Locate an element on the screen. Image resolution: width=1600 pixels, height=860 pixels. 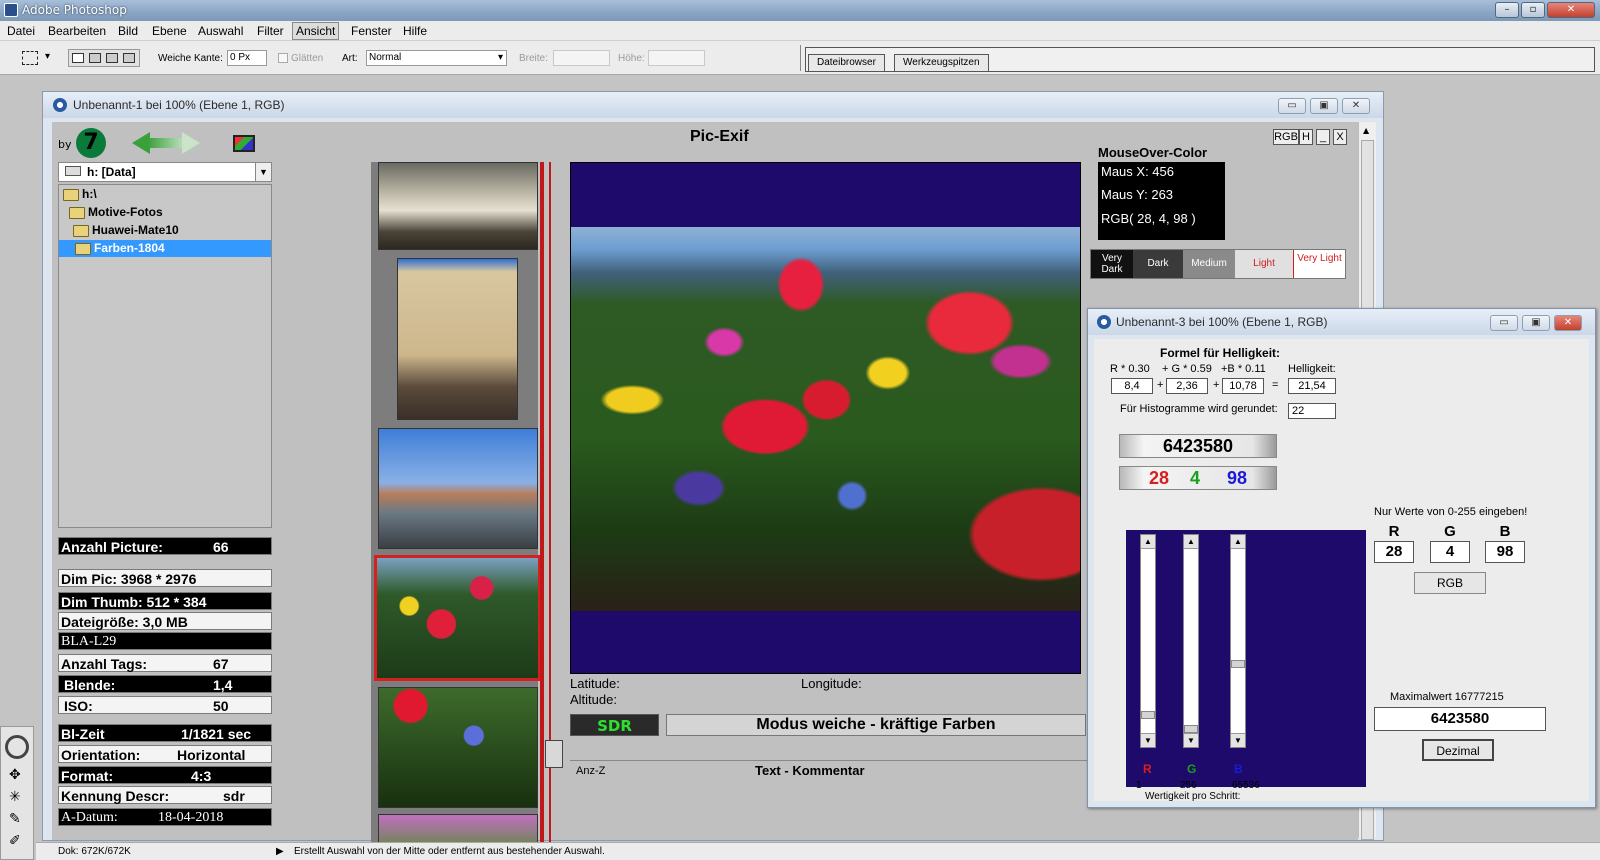
weiche-kante-input: 0 Px is located at coordinates (247, 58).